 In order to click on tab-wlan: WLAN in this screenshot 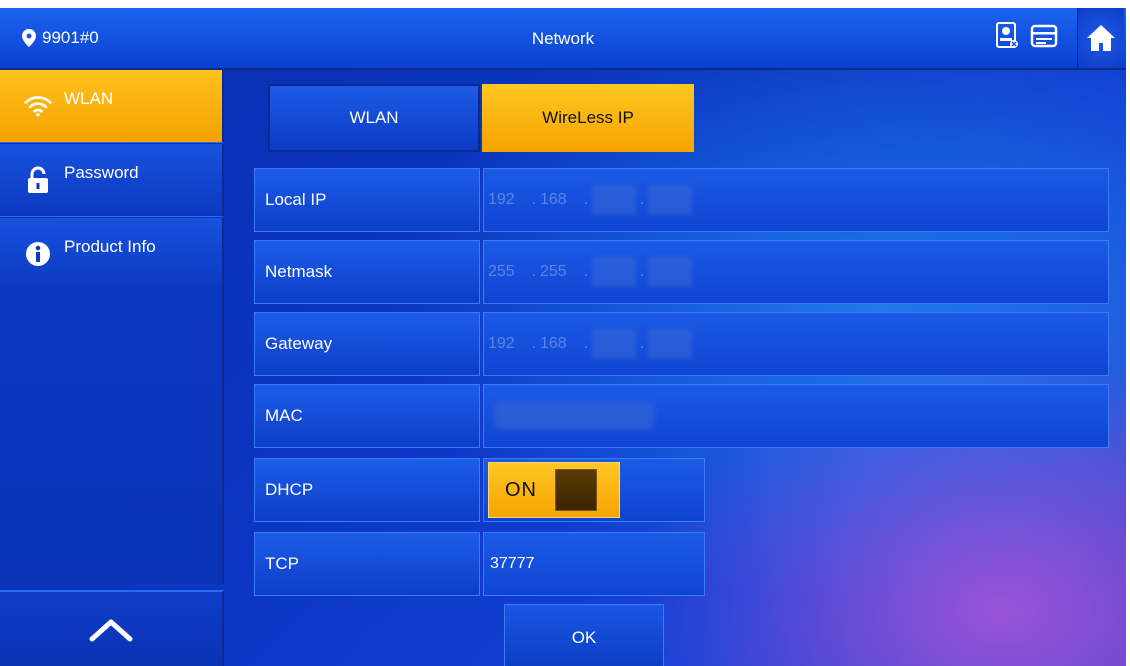, I will do `click(374, 118)`.